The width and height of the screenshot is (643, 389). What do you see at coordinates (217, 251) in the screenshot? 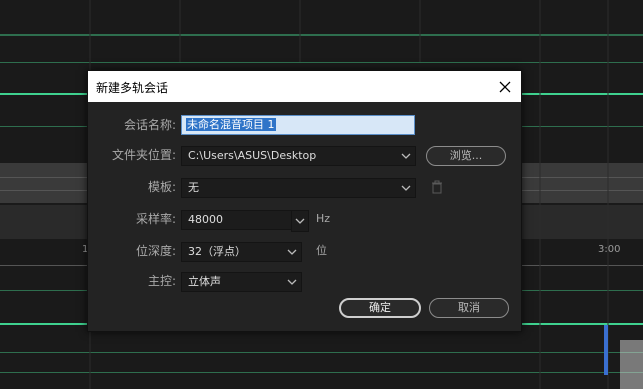
I see `bit-depth-value: 32（浮点）` at bounding box center [217, 251].